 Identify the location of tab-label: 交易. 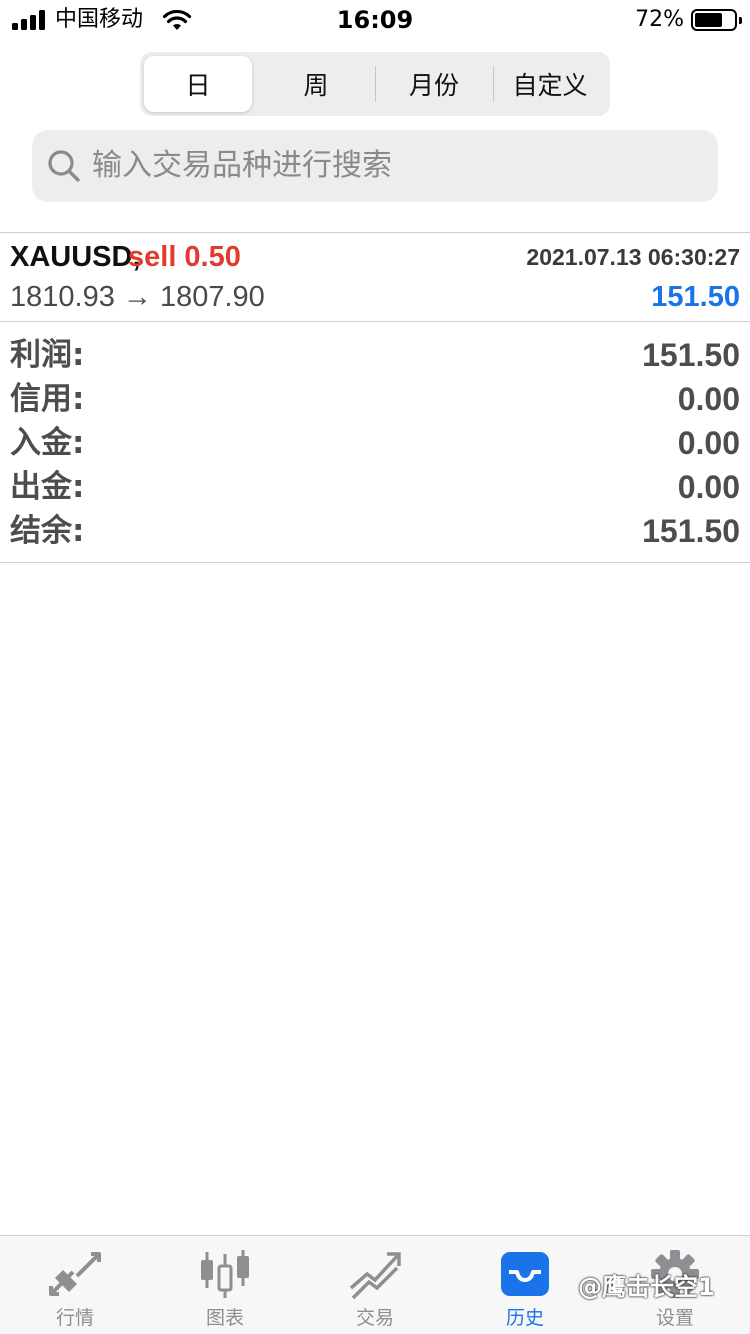
(374, 1318).